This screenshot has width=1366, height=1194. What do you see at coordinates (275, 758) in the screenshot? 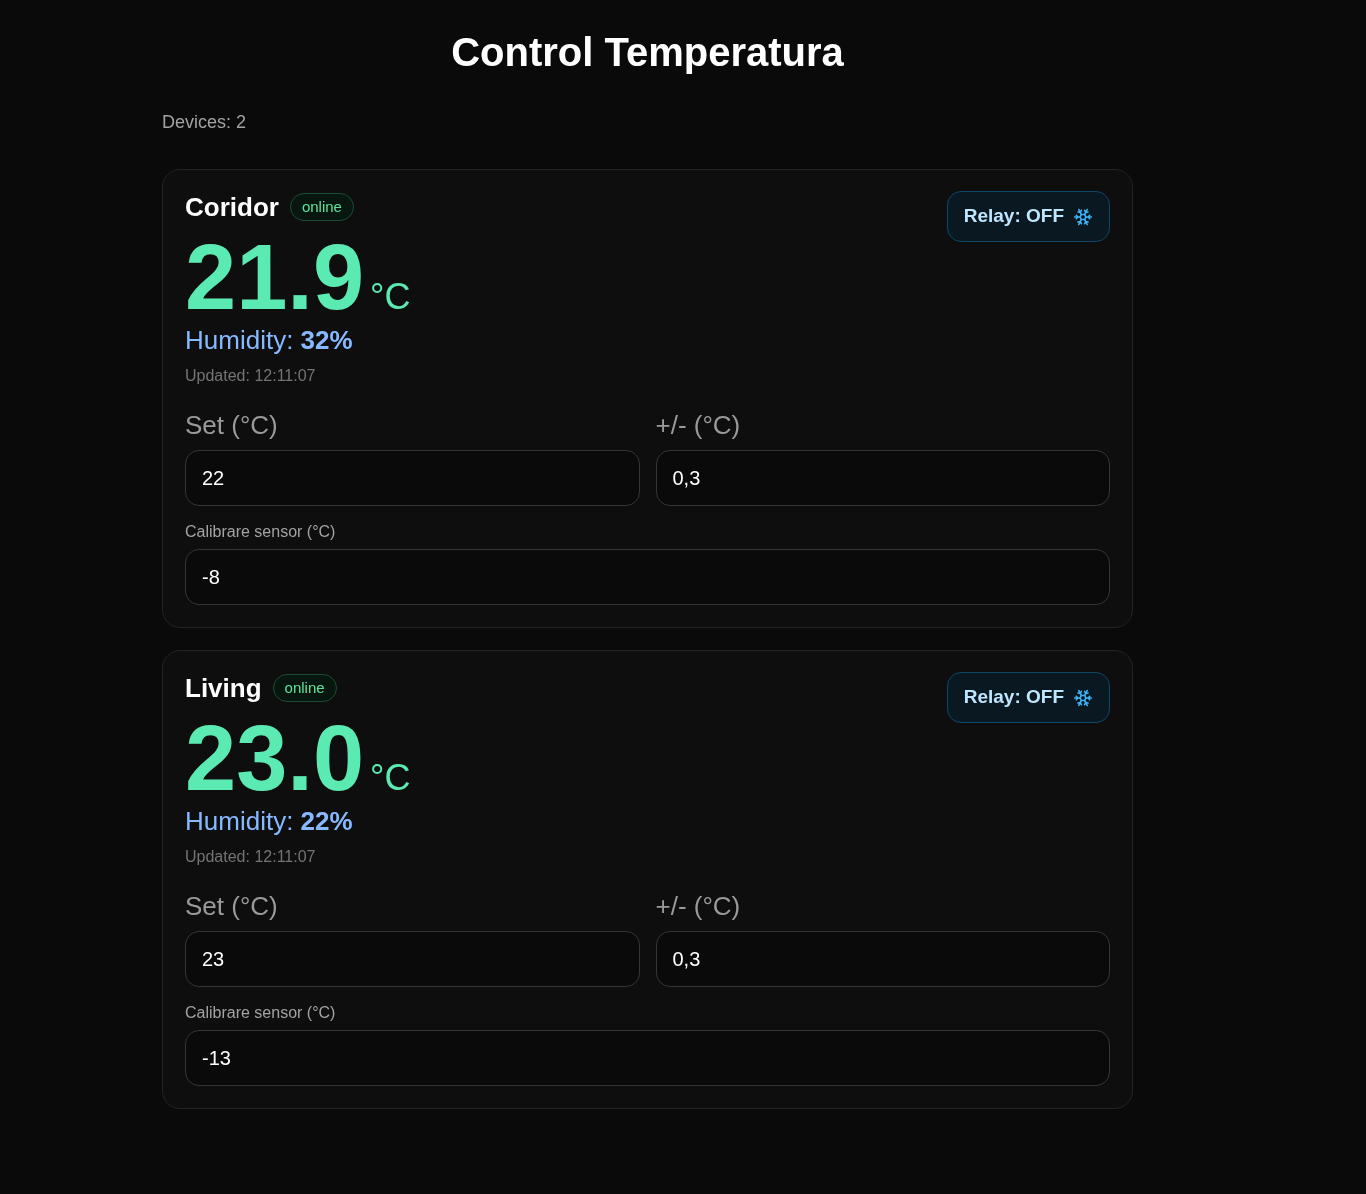
I see `temperature-reading: 23.0` at bounding box center [275, 758].